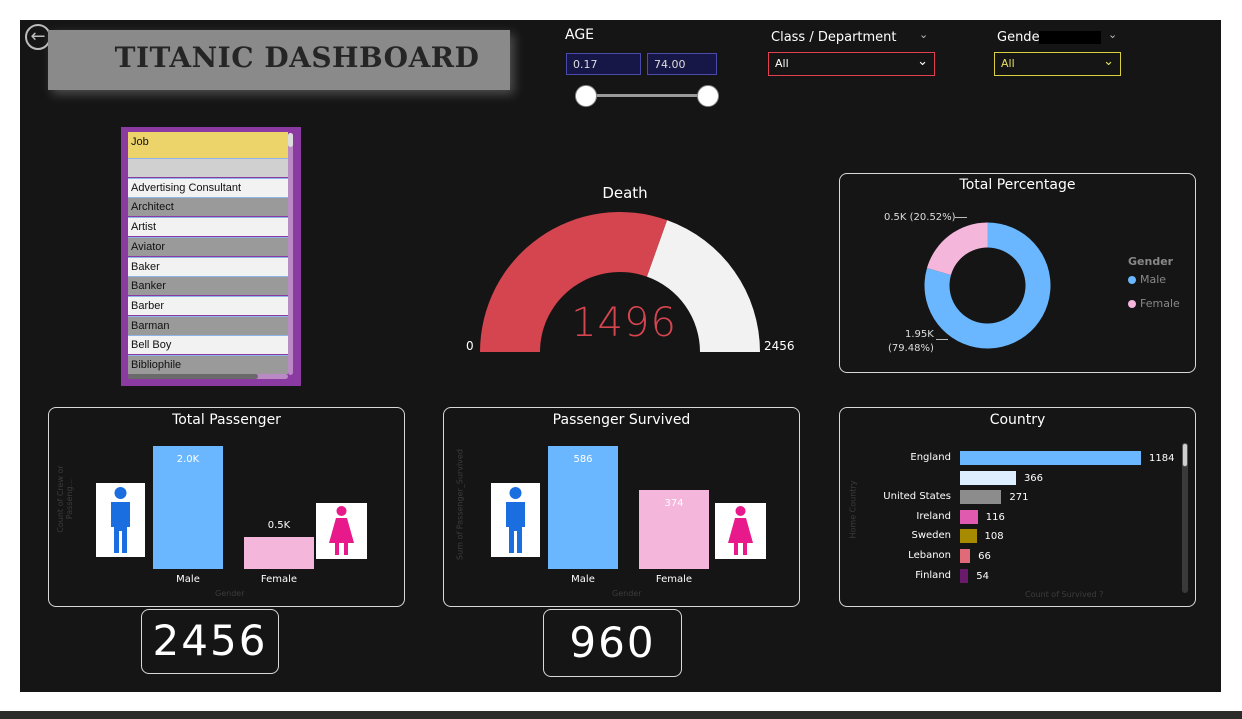  I want to click on donut-label-male: 1.95K, so click(919, 334).